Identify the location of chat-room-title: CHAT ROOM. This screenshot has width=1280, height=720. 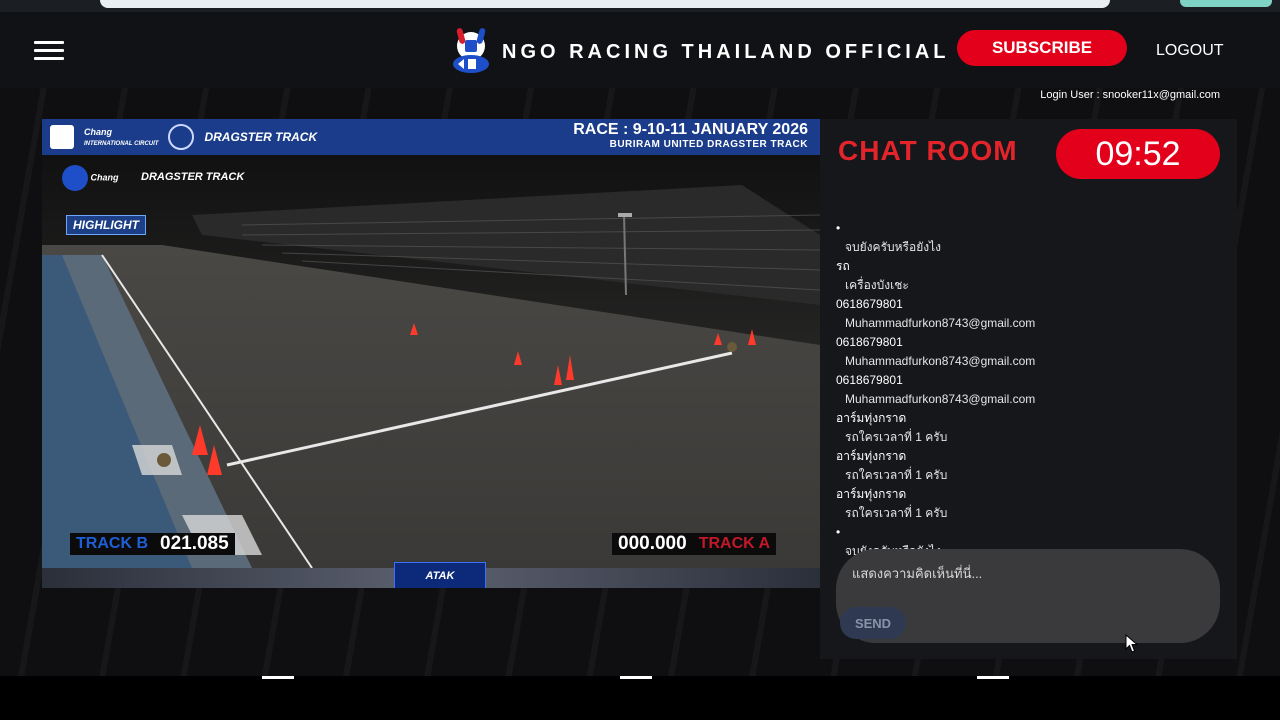
(928, 150).